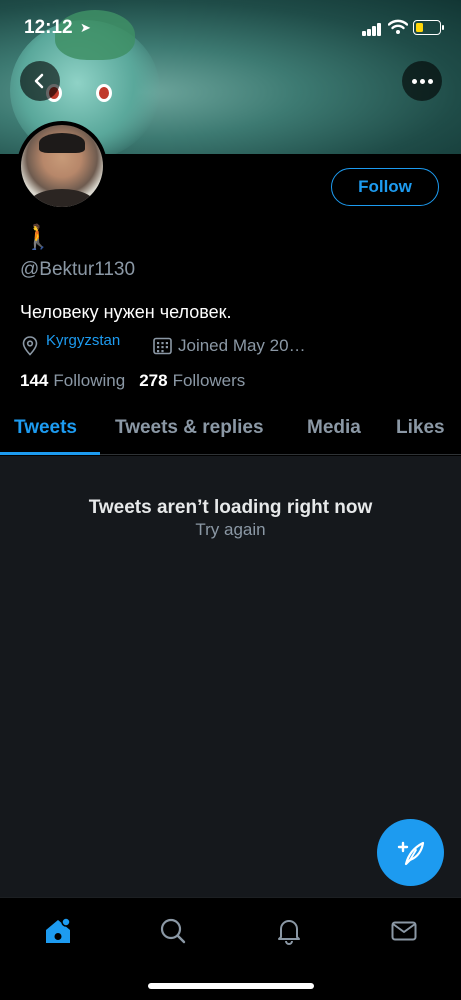 This screenshot has width=461, height=1000. Describe the element at coordinates (209, 380) in the screenshot. I see `followers-label: Followers` at that location.